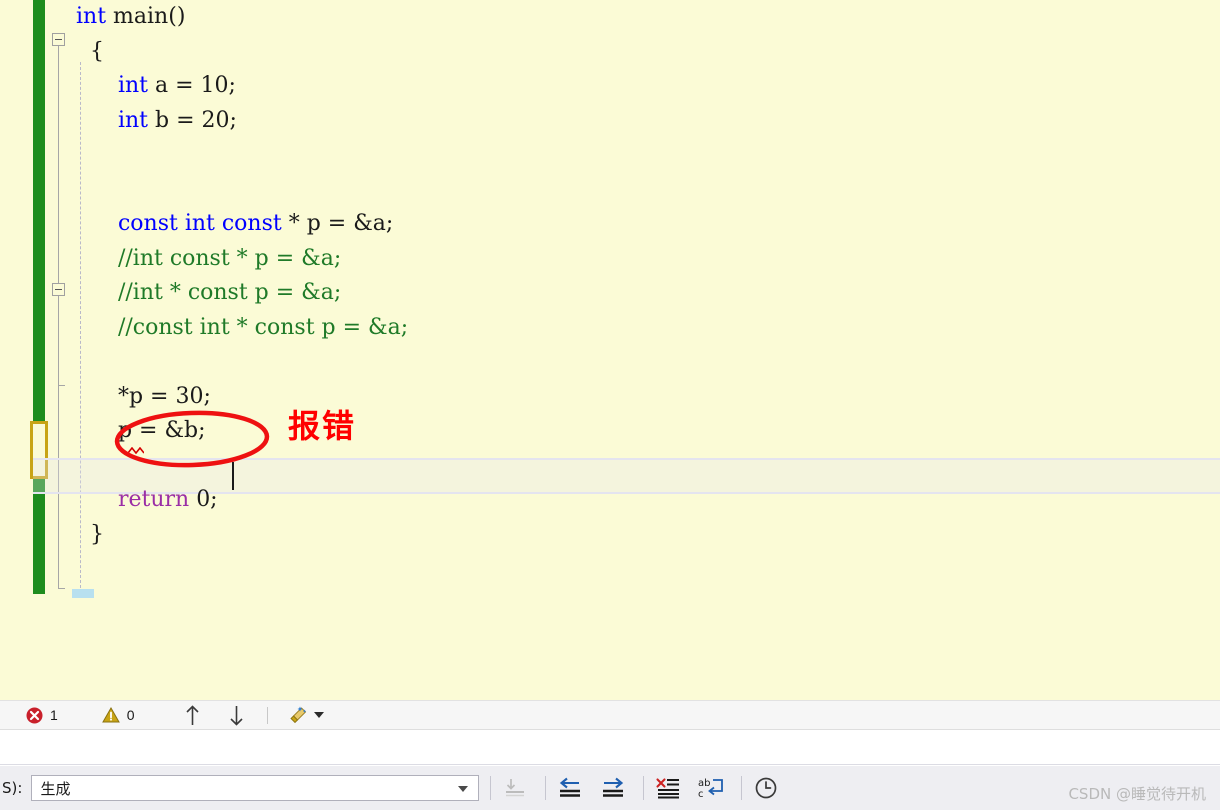 Image resolution: width=1220 pixels, height=810 pixels. I want to click on code-line: return 0;, so click(648, 500).